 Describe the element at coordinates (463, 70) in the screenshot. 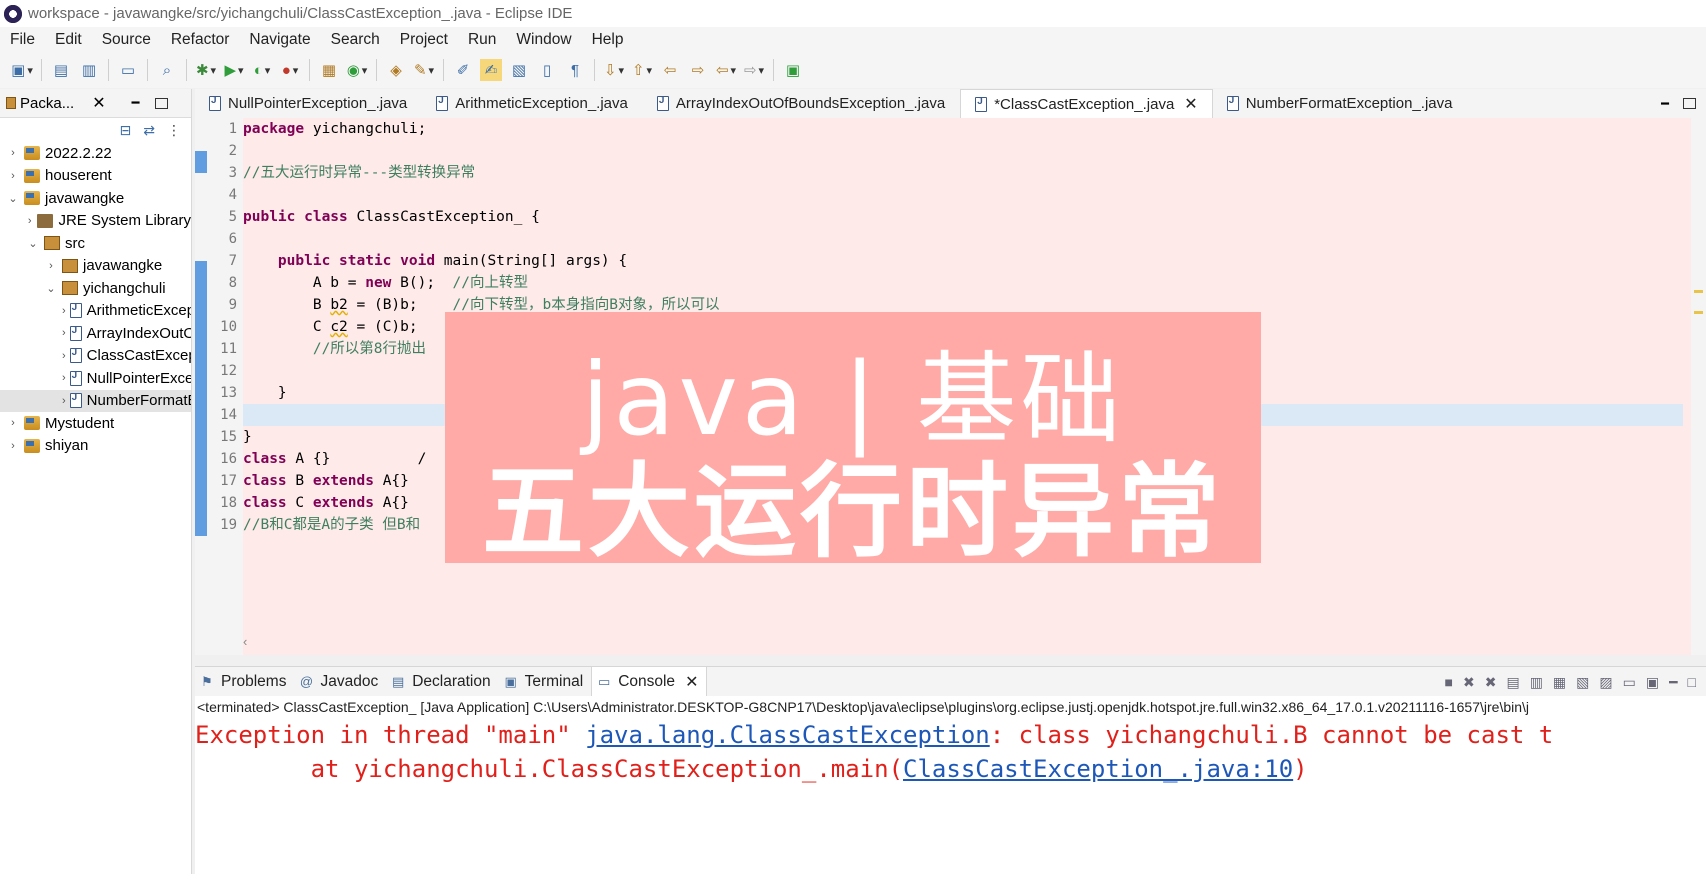

I see `annotation-icon: ✐` at that location.